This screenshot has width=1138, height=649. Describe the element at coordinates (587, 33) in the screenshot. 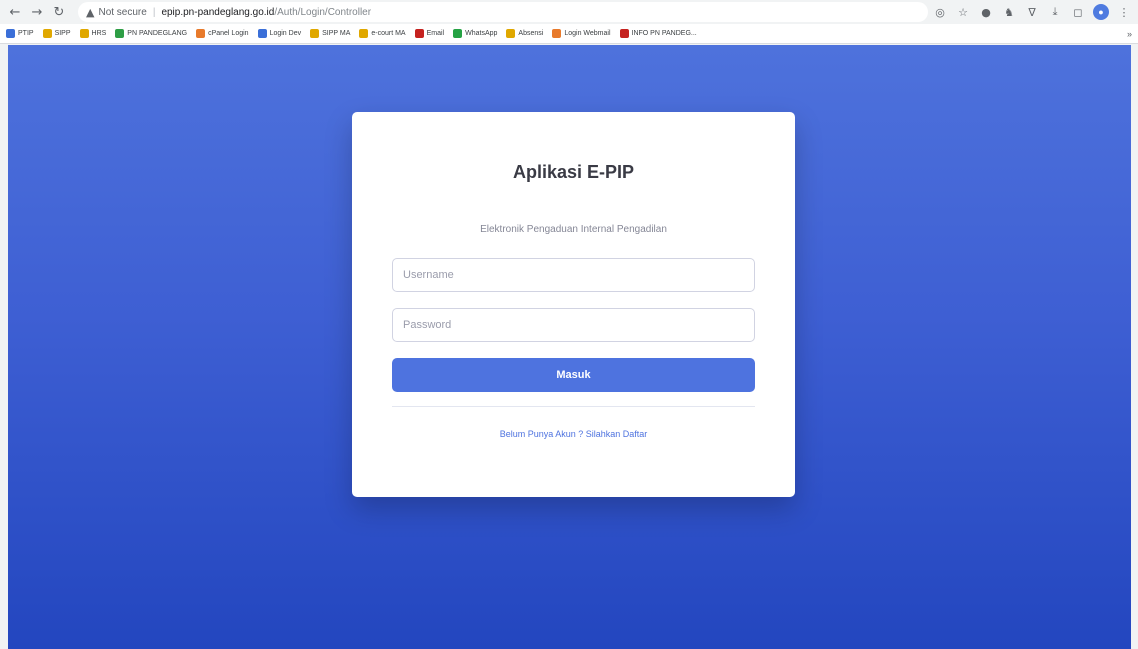

I see `bookmark-label: Login Webmail` at that location.